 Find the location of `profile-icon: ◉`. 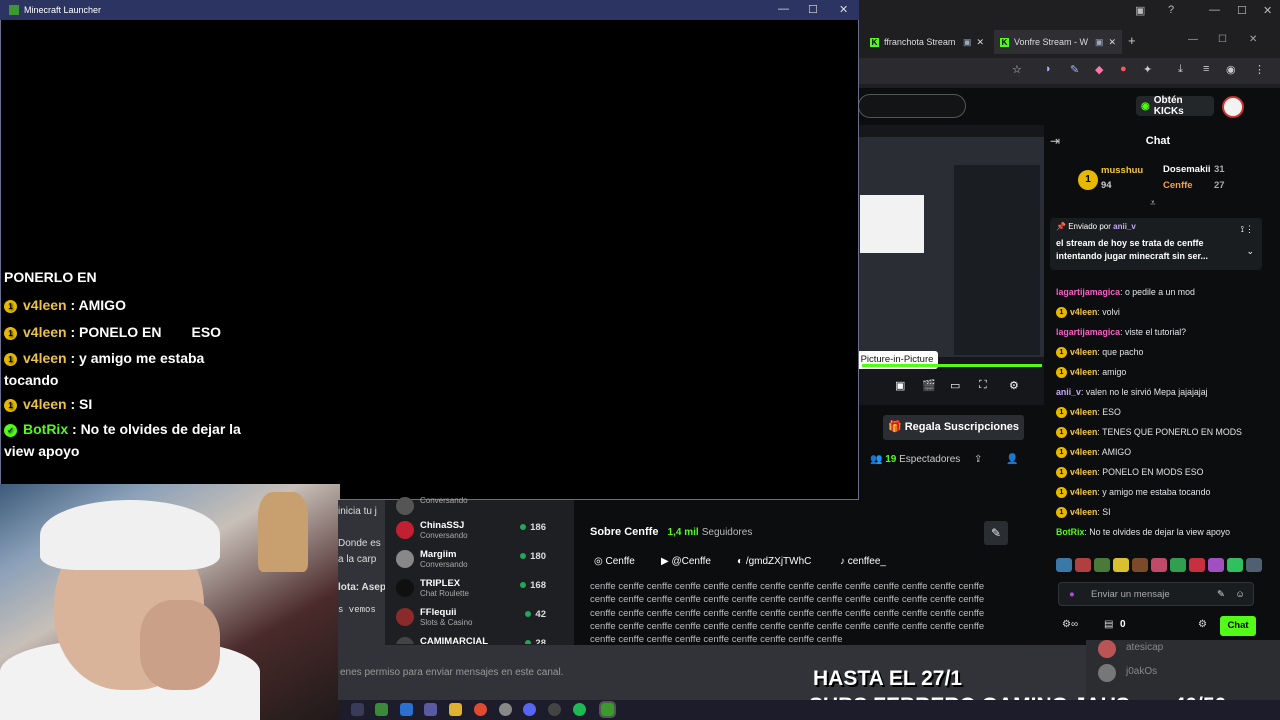

profile-icon: ◉ is located at coordinates (1231, 69).